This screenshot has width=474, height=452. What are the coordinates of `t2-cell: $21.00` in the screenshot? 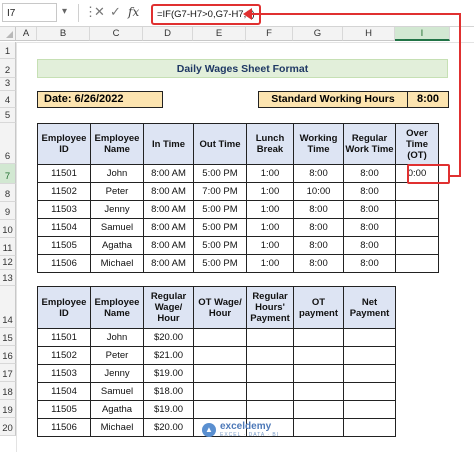 It's located at (168, 355).